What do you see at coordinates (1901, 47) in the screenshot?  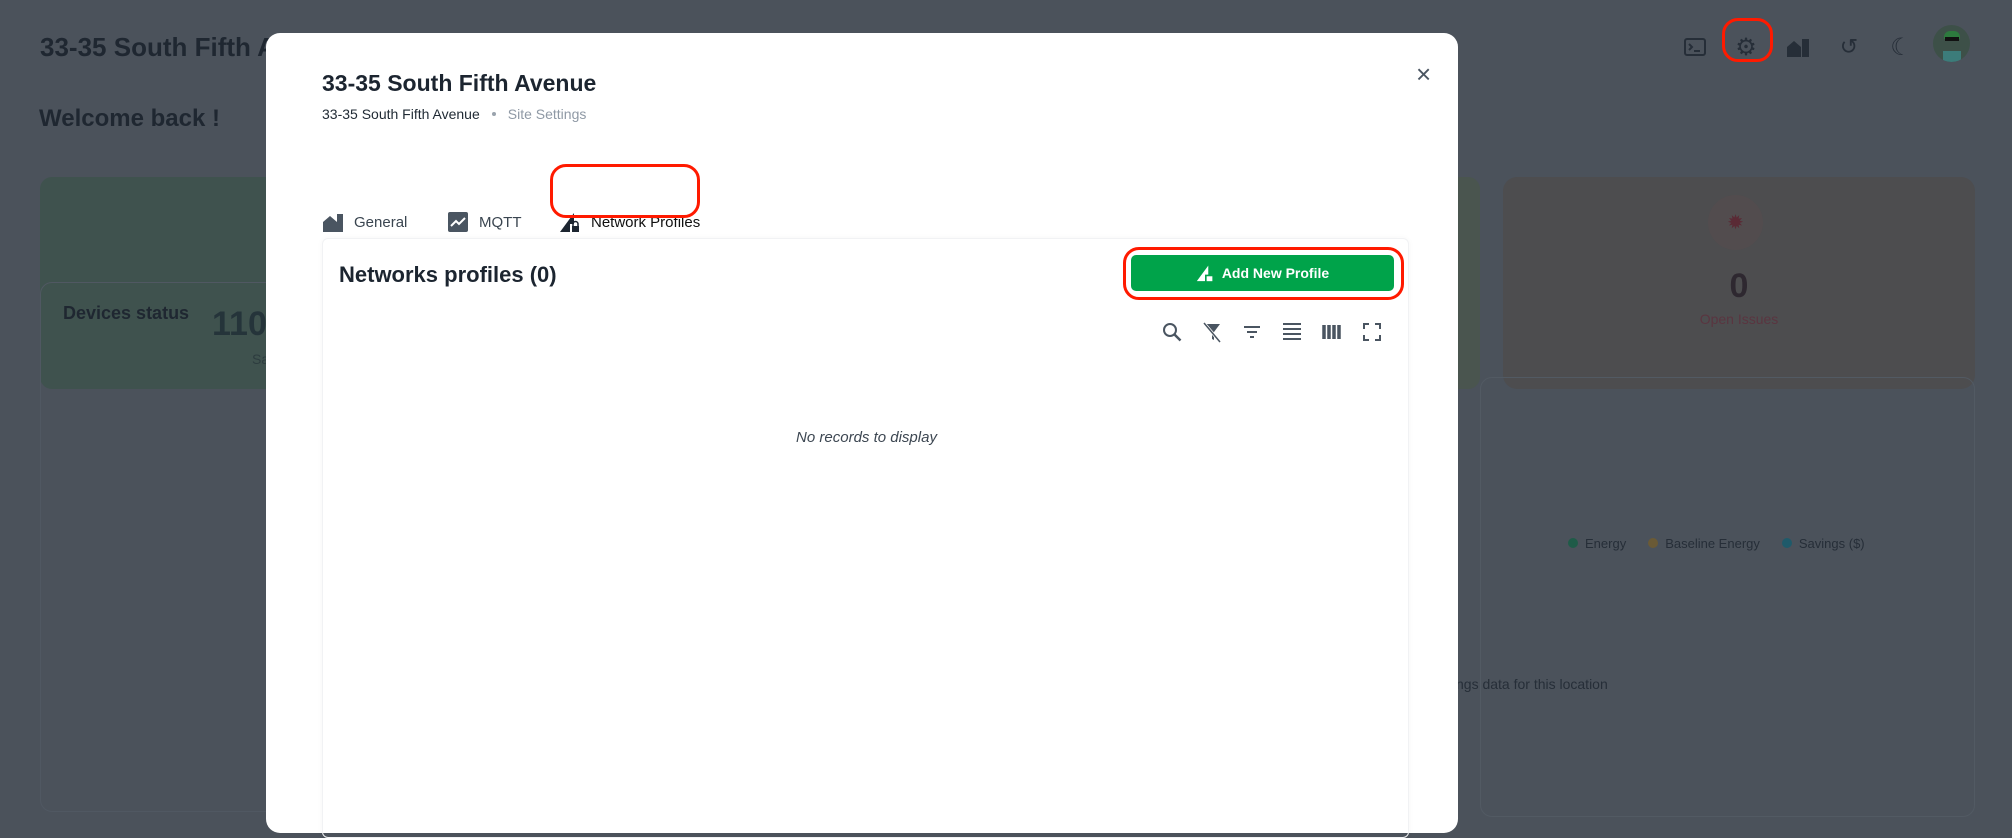 I see `moon-icon: ☾` at bounding box center [1901, 47].